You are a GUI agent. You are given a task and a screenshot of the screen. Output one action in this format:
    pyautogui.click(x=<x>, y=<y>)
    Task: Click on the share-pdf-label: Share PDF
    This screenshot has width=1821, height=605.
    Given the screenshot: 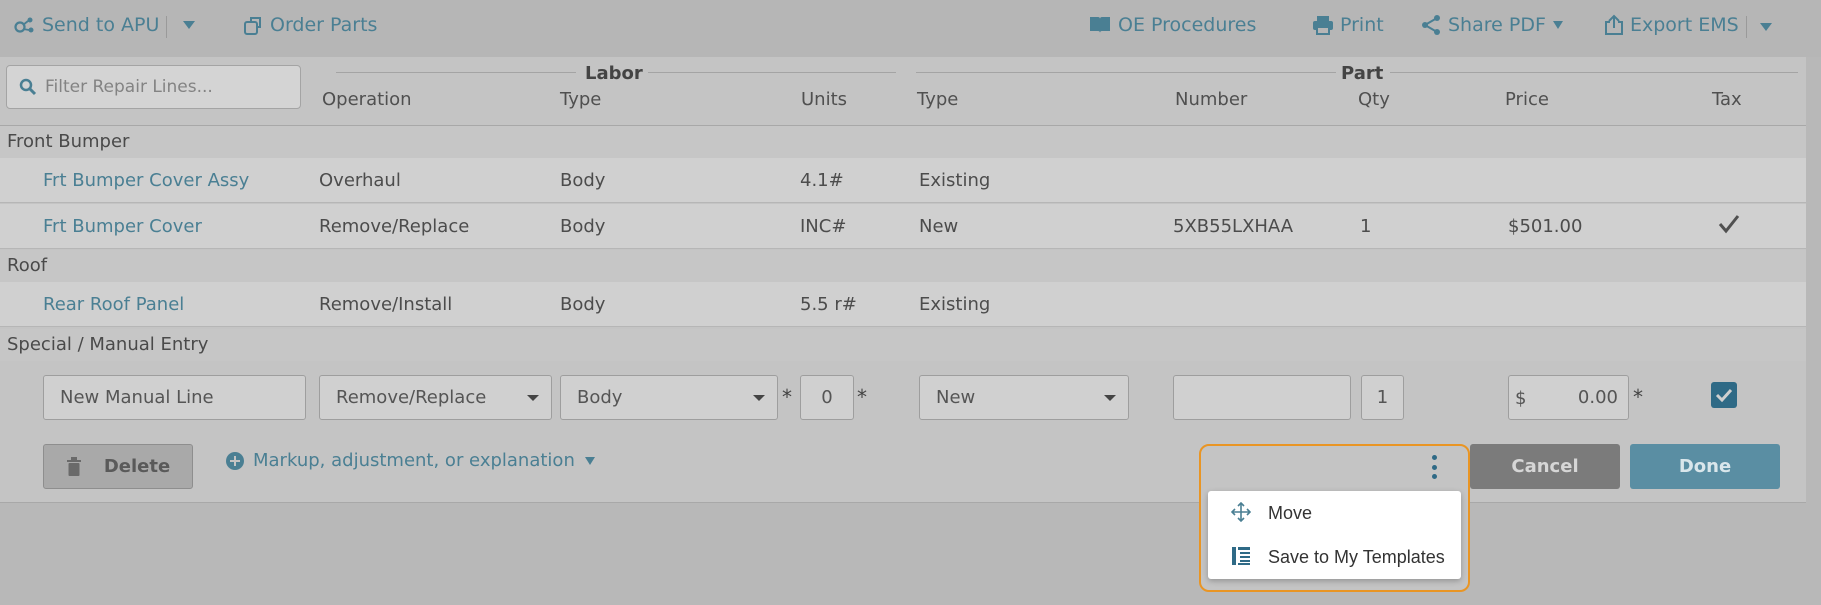 What is the action you would take?
    pyautogui.click(x=1497, y=25)
    